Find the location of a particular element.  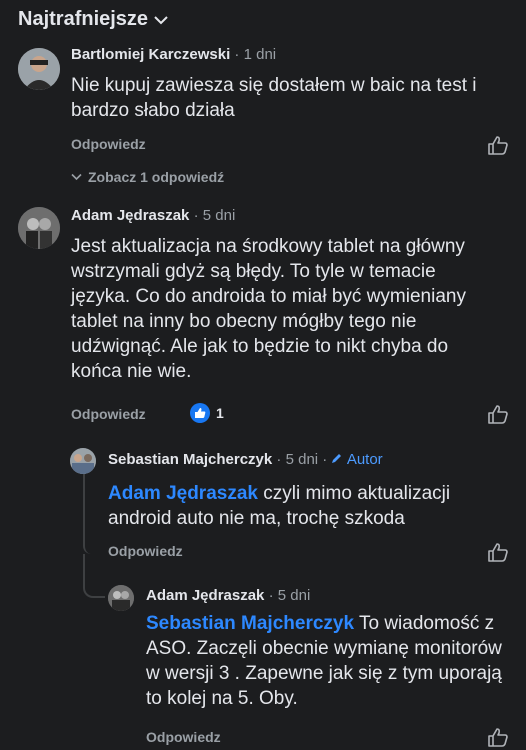

pencil-icon is located at coordinates (337, 458).